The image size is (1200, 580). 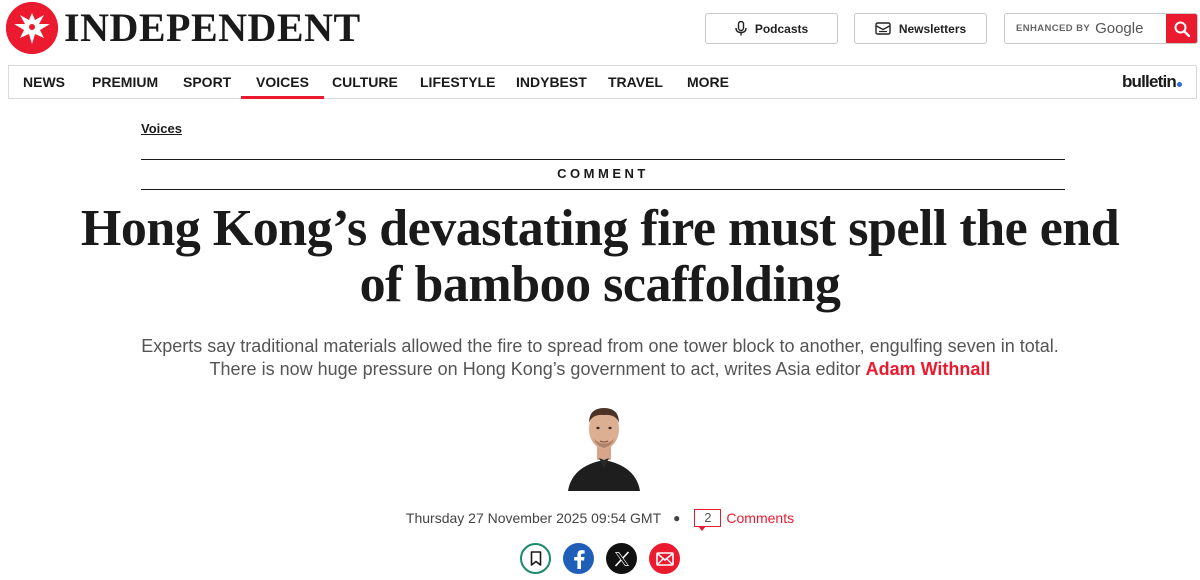 I want to click on facebook-share-button, so click(x=578, y=558).